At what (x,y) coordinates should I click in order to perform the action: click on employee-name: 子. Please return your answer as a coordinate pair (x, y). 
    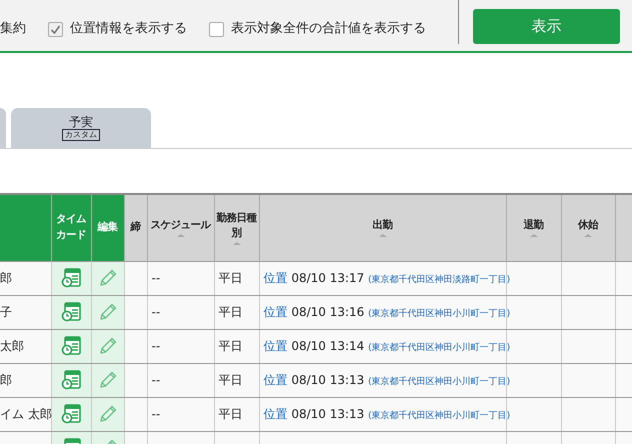
    Looking at the image, I should click on (6, 312).